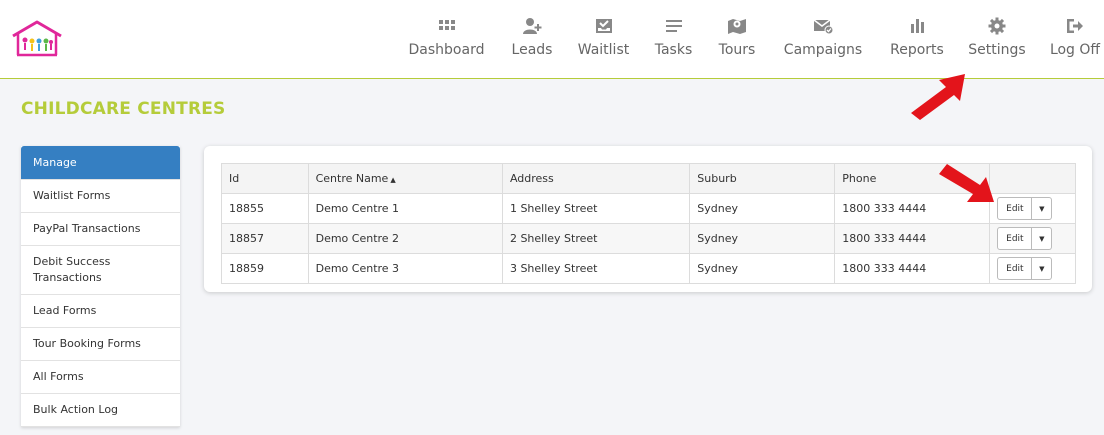  What do you see at coordinates (917, 41) in the screenshot?
I see `nav-reports: Reports` at bounding box center [917, 41].